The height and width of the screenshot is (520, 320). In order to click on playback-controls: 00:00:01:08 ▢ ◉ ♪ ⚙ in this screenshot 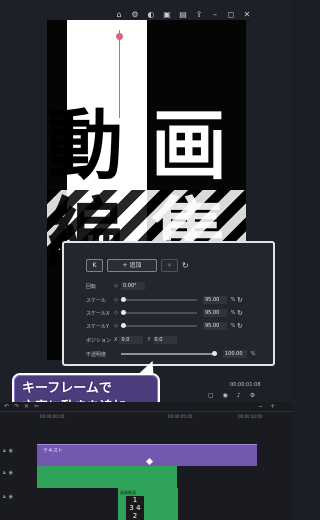, I will do `click(225, 389)`.